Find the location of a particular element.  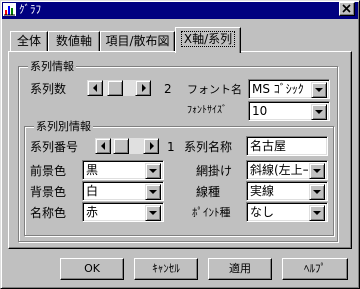

fg-color-select: 黒 is located at coordinates (123, 170).